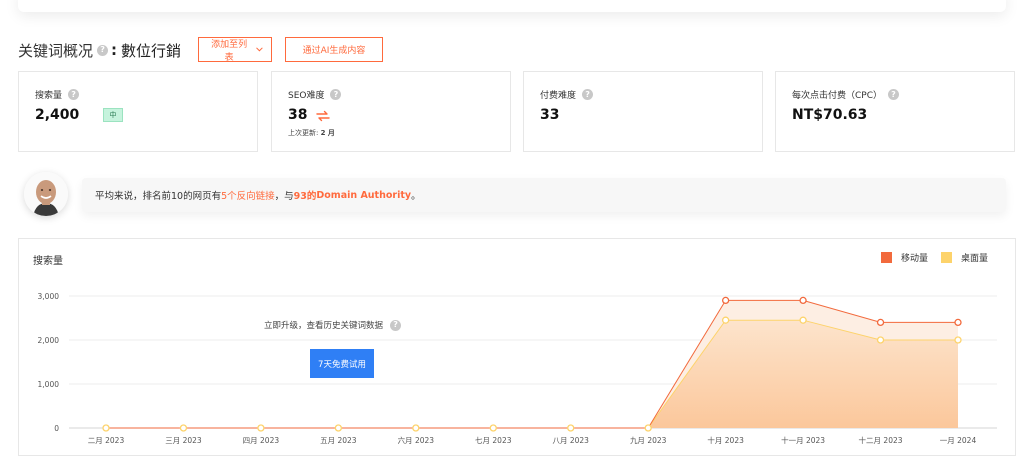  What do you see at coordinates (512, 6) in the screenshot?
I see `top-panel-edge` at bounding box center [512, 6].